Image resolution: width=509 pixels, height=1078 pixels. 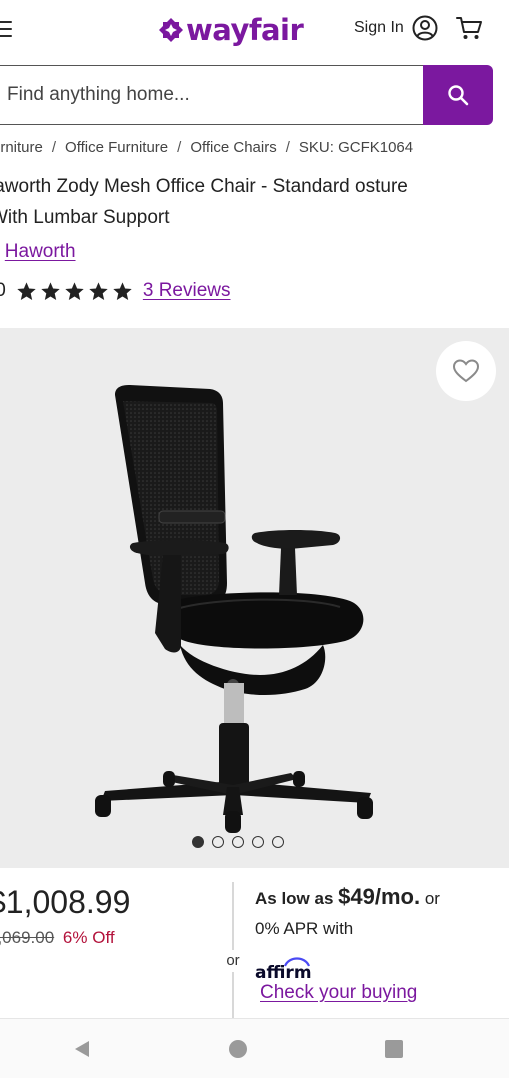 What do you see at coordinates (394, 1049) in the screenshot?
I see `recents-icon` at bounding box center [394, 1049].